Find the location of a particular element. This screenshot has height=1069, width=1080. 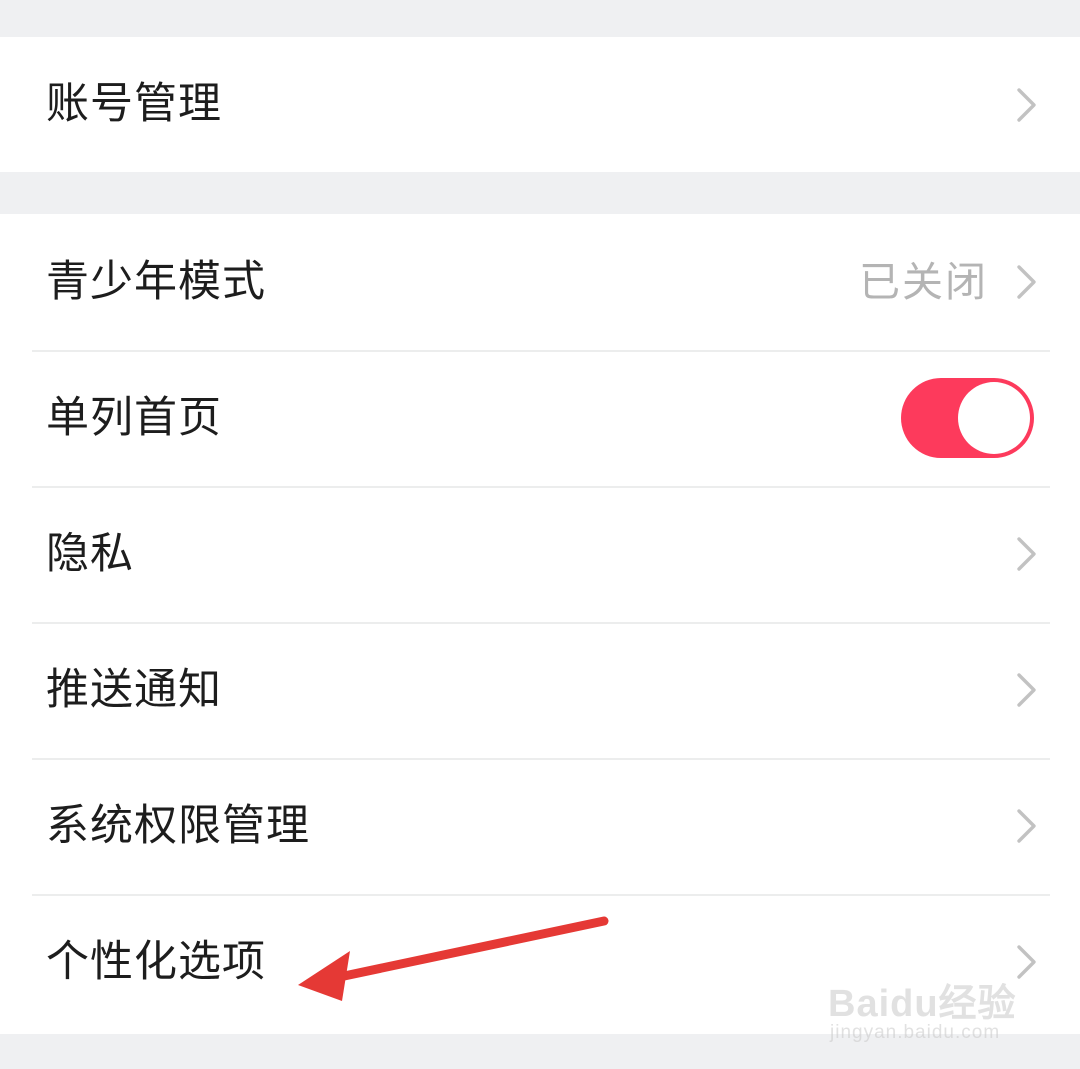

settings-item-privacy: 隐私 is located at coordinates (540, 554).